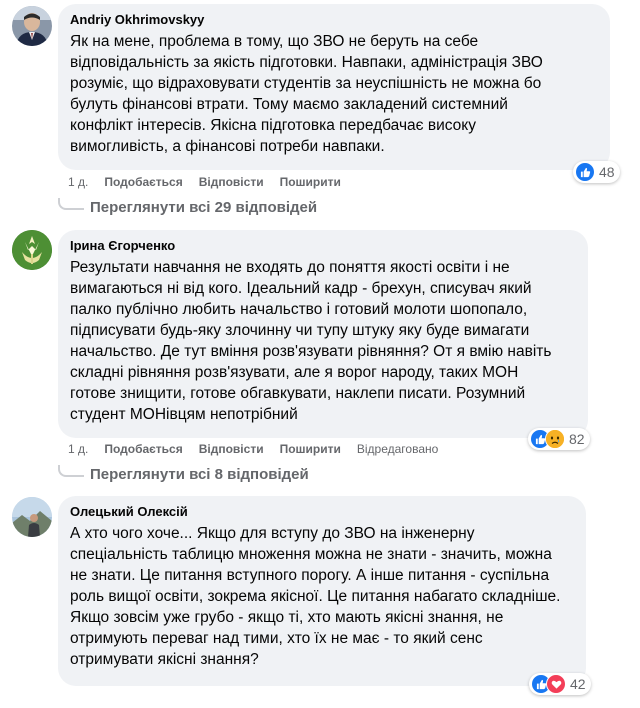 The image size is (640, 708). I want to click on reaction-summary: 42, so click(560, 684).